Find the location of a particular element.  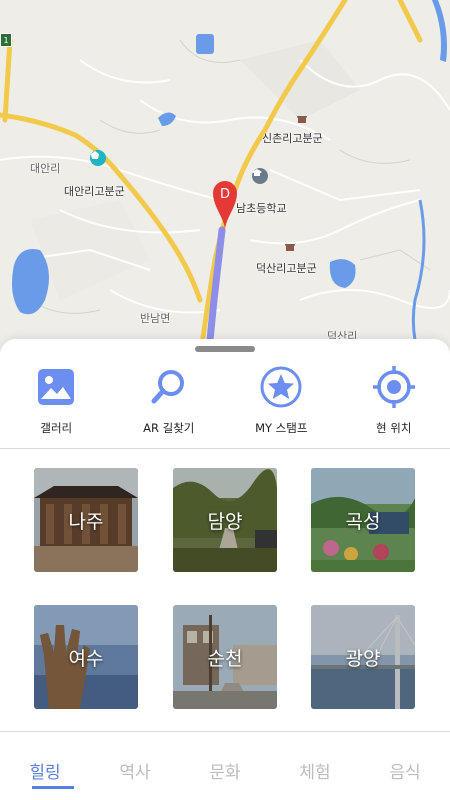

region-tile-naju: 나주 is located at coordinates (86, 520).